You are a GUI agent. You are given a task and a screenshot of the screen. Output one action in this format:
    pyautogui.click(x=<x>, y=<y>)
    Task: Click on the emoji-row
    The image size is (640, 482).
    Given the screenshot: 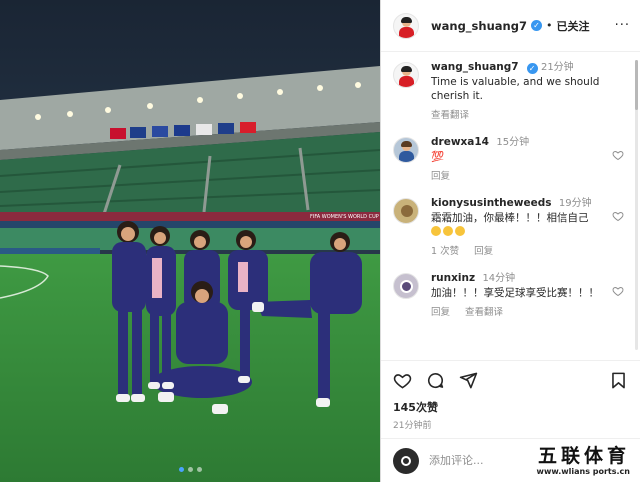 What is the action you would take?
    pyautogui.click(x=449, y=232)
    